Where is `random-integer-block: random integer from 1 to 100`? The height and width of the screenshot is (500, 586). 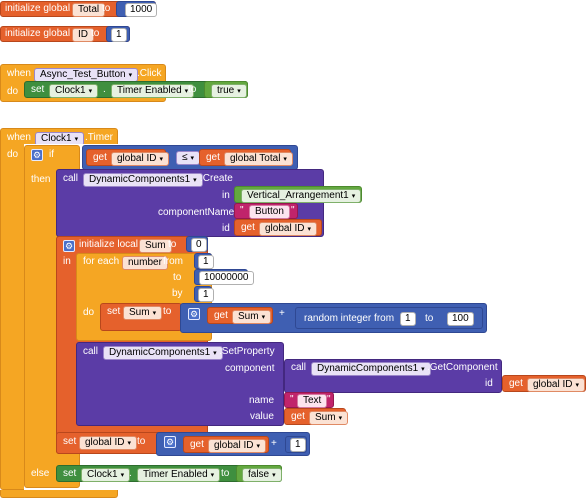
random-integer-block: random integer from 1 to 100 is located at coordinates (389, 318).